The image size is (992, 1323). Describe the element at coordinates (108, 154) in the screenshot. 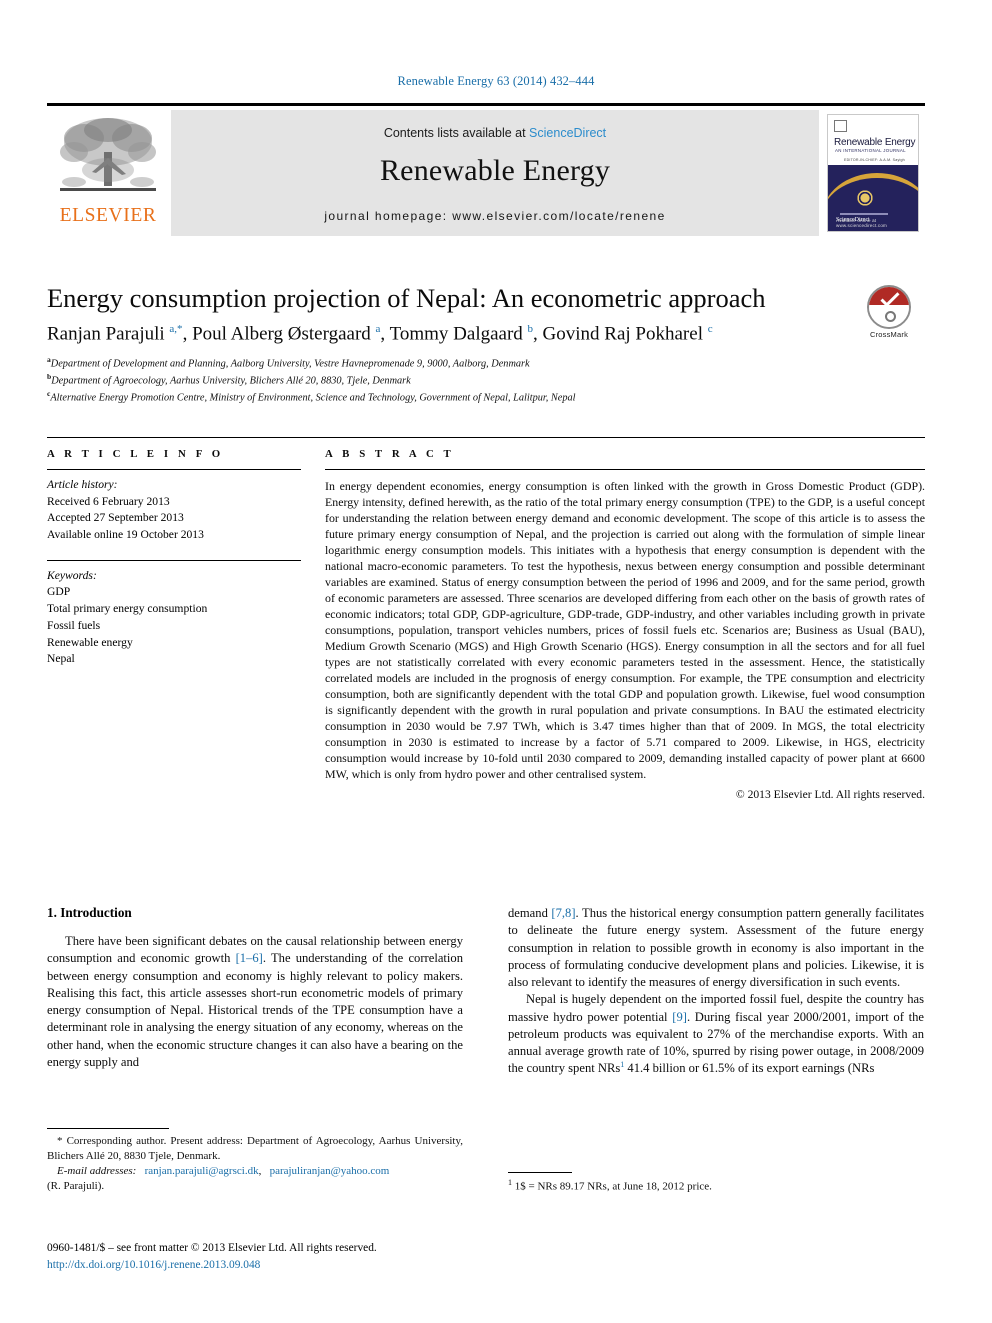

I see `elsevier-tree-icon` at that location.